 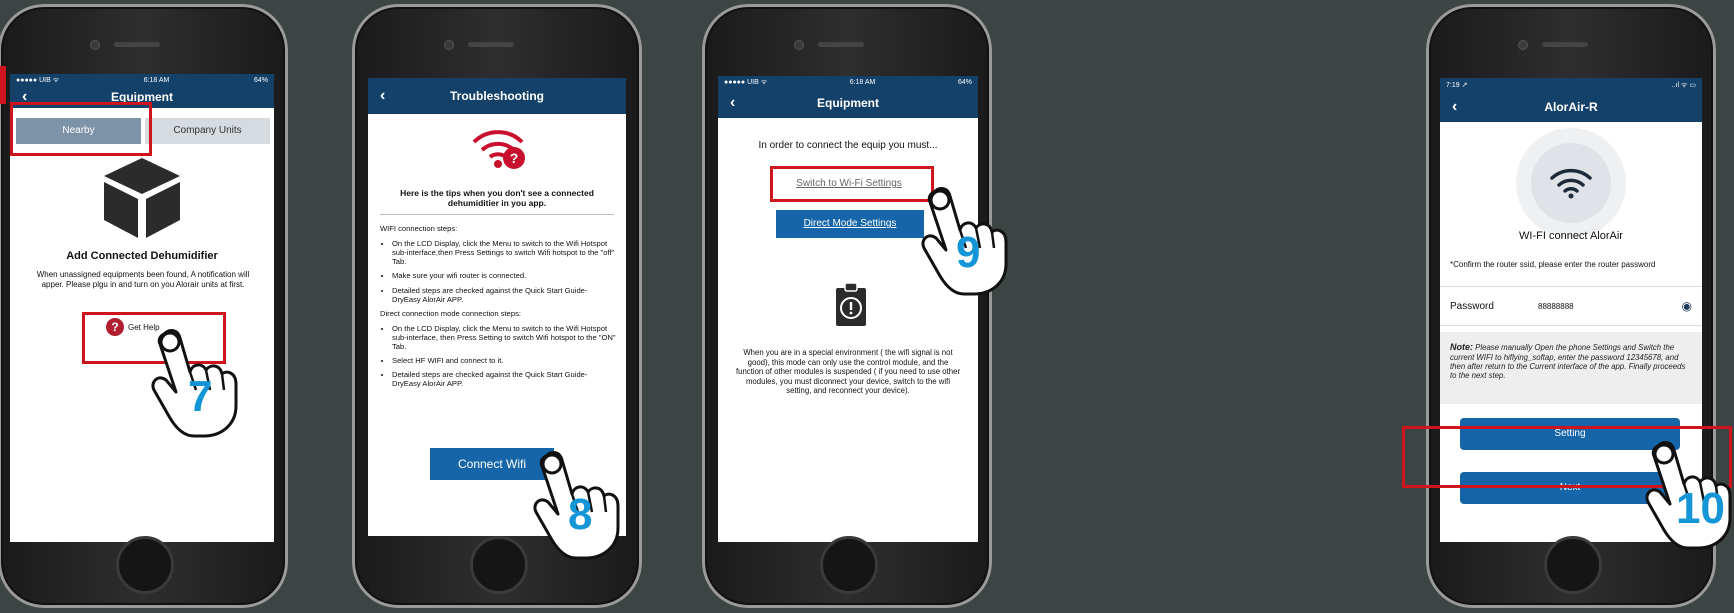 What do you see at coordinates (142, 198) in the screenshot?
I see `box-icon` at bounding box center [142, 198].